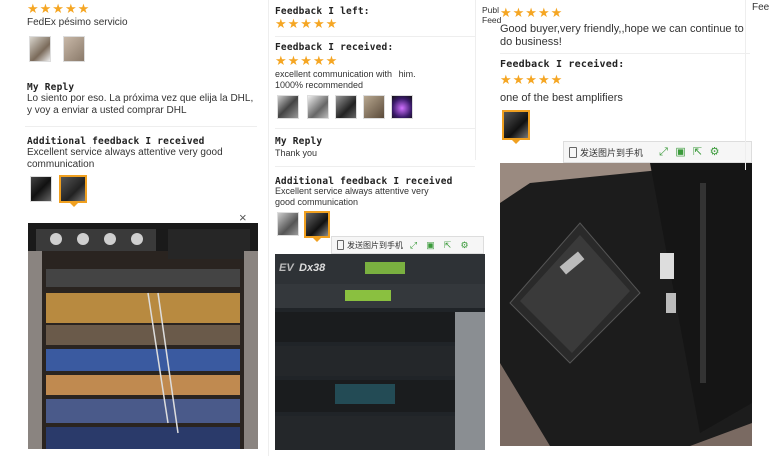 This screenshot has width=780, height=456. What do you see at coordinates (143, 336) in the screenshot?
I see `enlarged-photo-rack` at bounding box center [143, 336].